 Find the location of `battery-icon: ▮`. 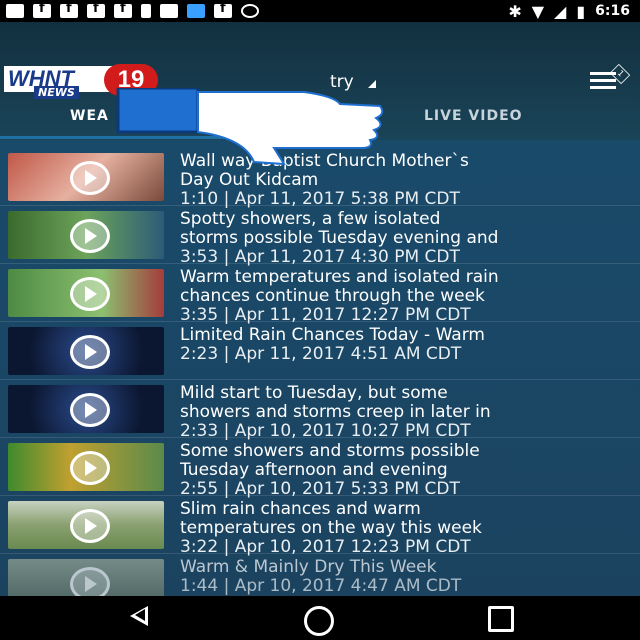

battery-icon: ▮ is located at coordinates (581, 11).